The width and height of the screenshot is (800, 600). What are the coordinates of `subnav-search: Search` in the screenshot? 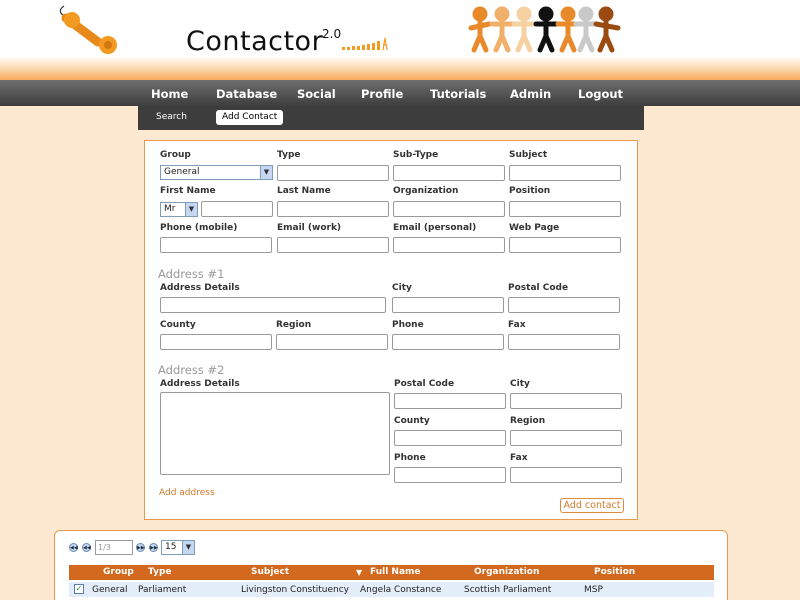 It's located at (171, 117).